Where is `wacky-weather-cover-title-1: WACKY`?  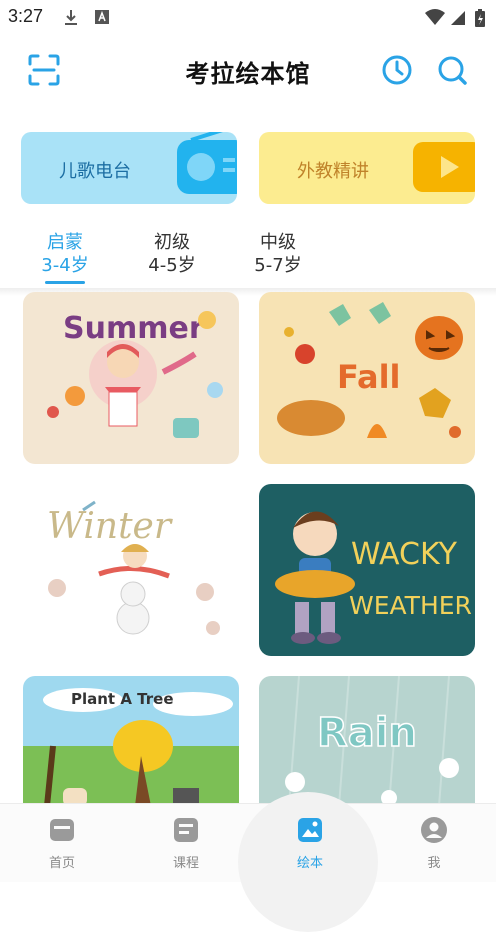 wacky-weather-cover-title-1: WACKY is located at coordinates (404, 554).